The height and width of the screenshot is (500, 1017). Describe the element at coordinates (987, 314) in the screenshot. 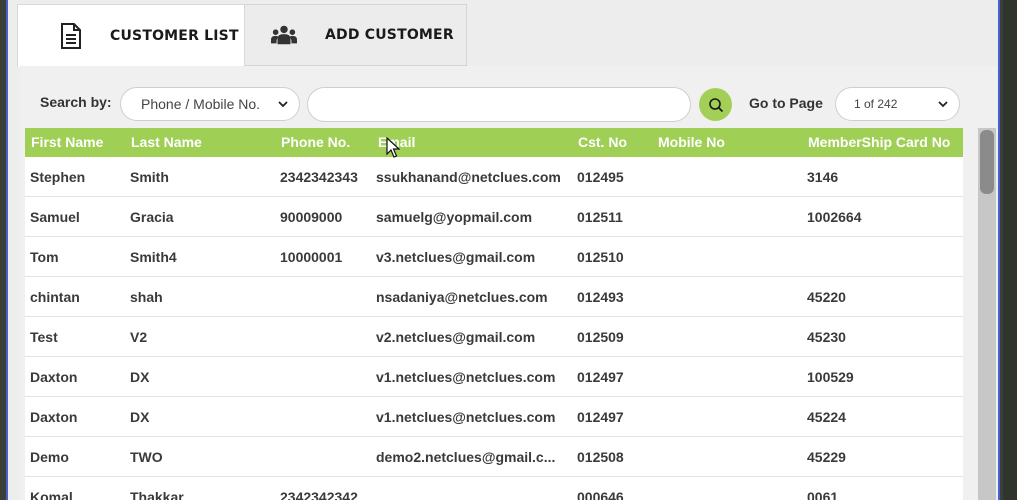

I see `table-scrollbar` at that location.